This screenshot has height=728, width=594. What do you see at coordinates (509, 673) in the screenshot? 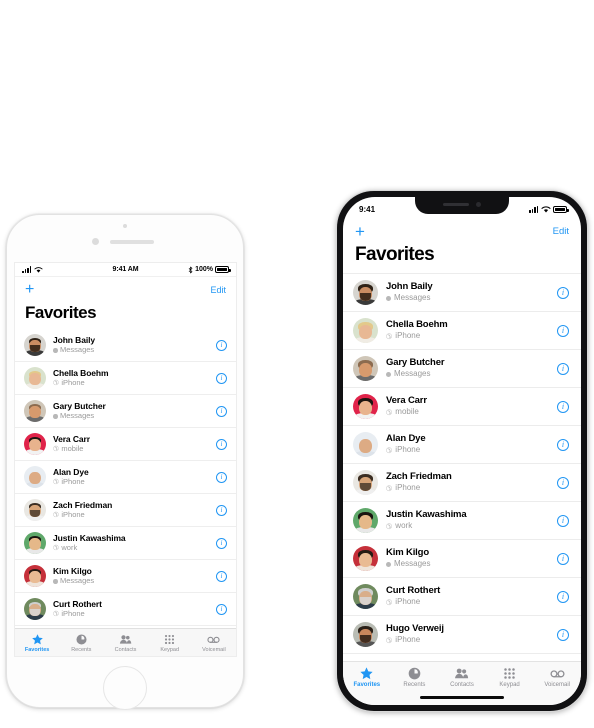
I see `keypad-icon` at bounding box center [509, 673].